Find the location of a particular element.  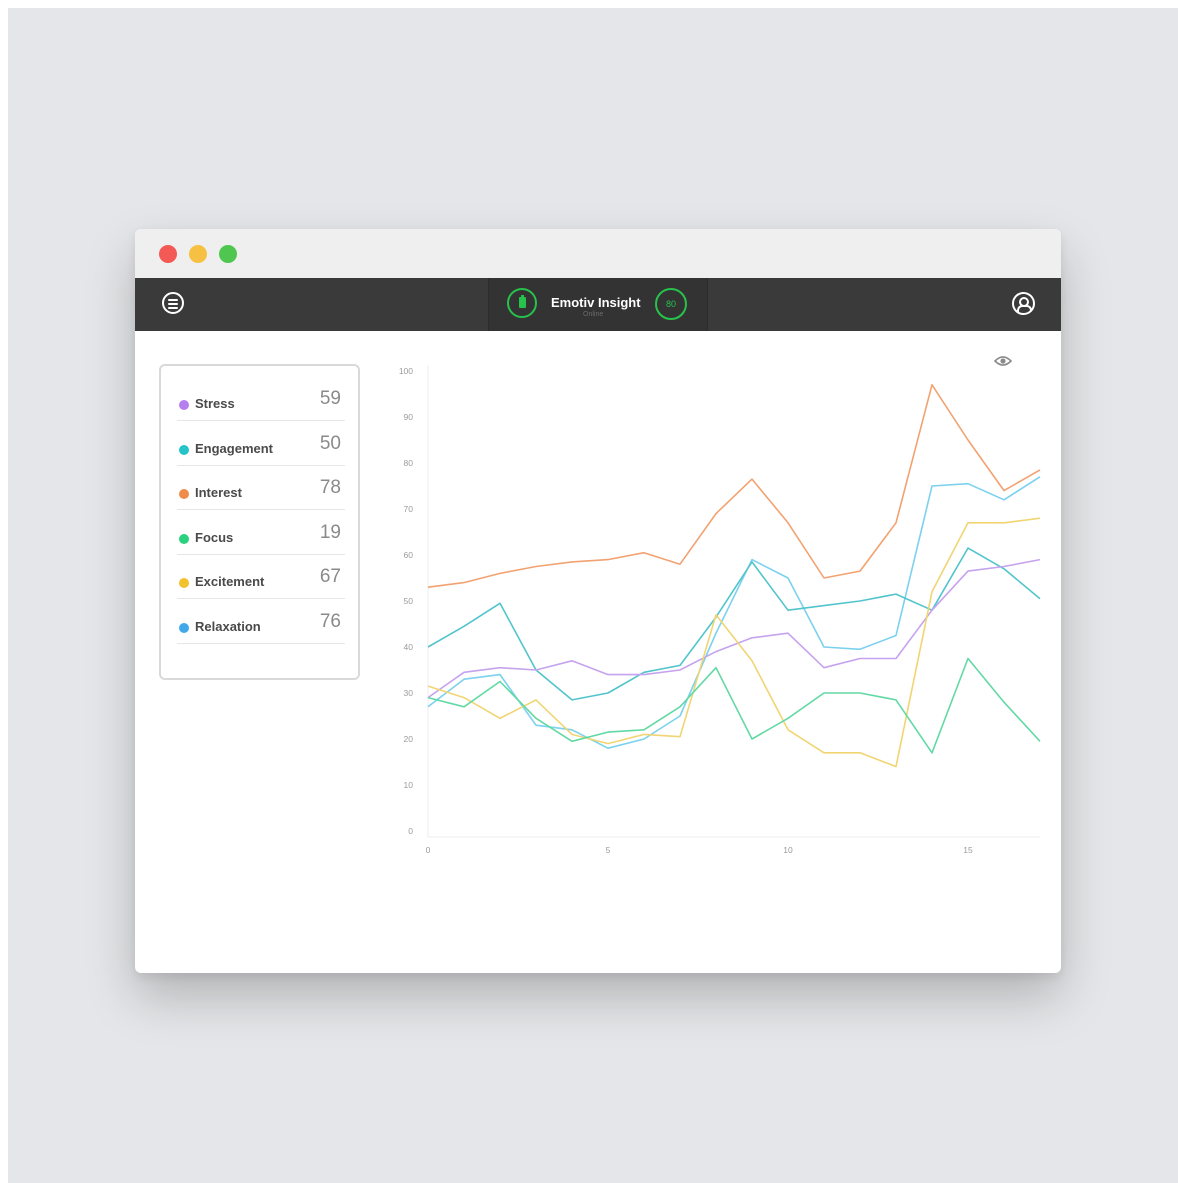

menu-icon is located at coordinates (173, 303).